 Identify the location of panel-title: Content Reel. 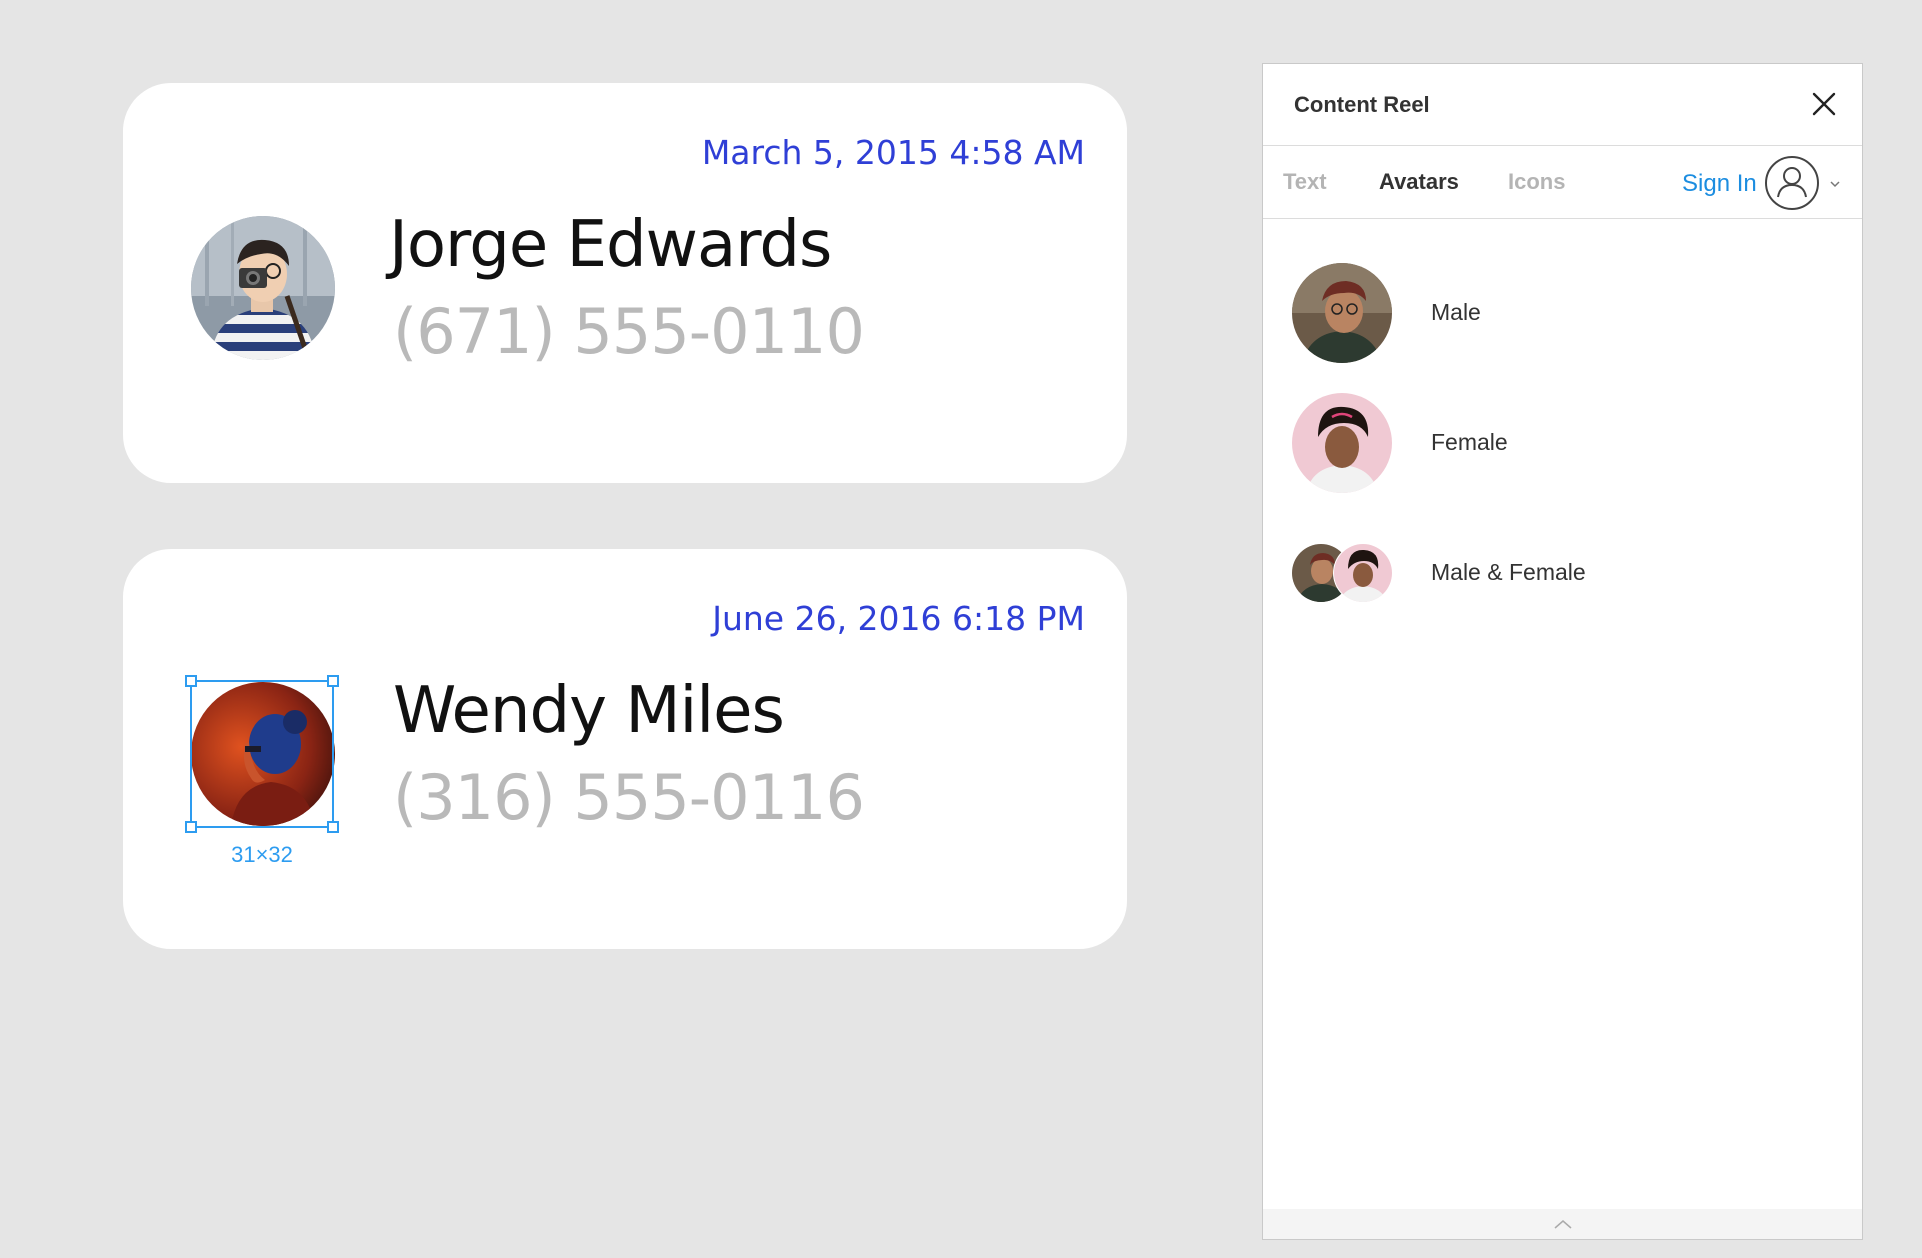
(1362, 104).